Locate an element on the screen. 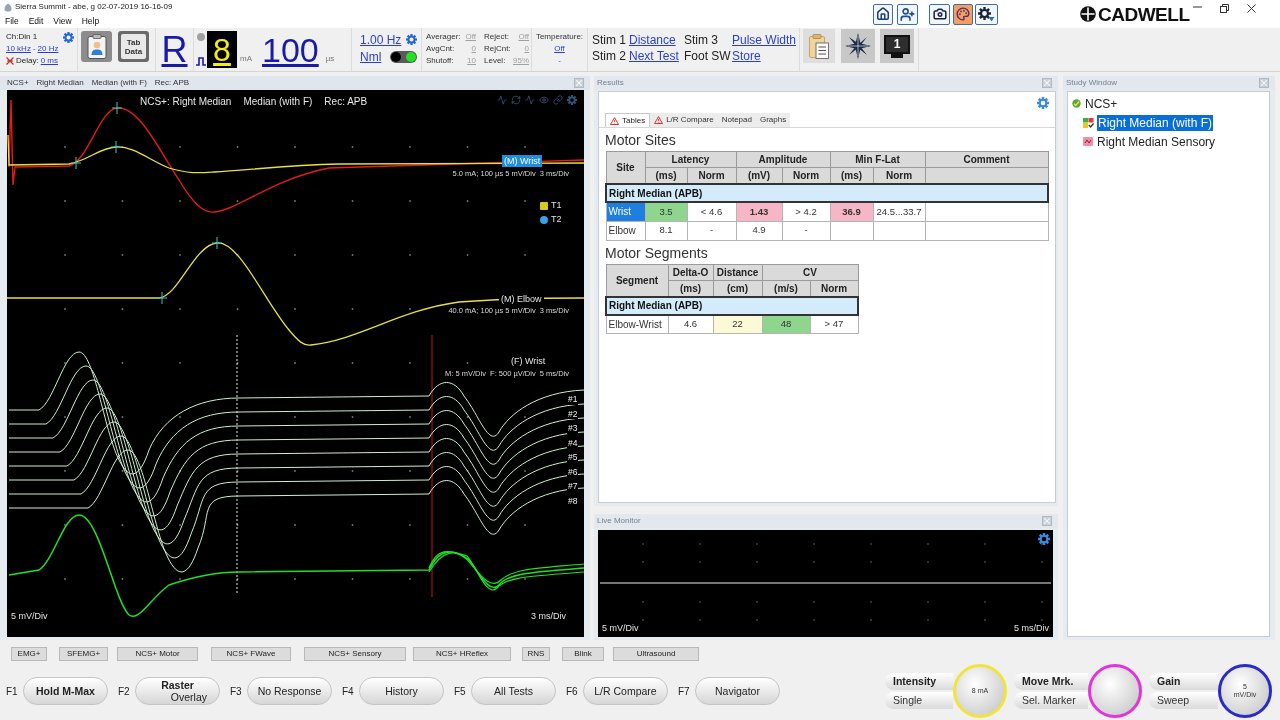 Image resolution: width=1280 pixels, height=720 pixels. setting-label: RejCnt: is located at coordinates (497, 49).